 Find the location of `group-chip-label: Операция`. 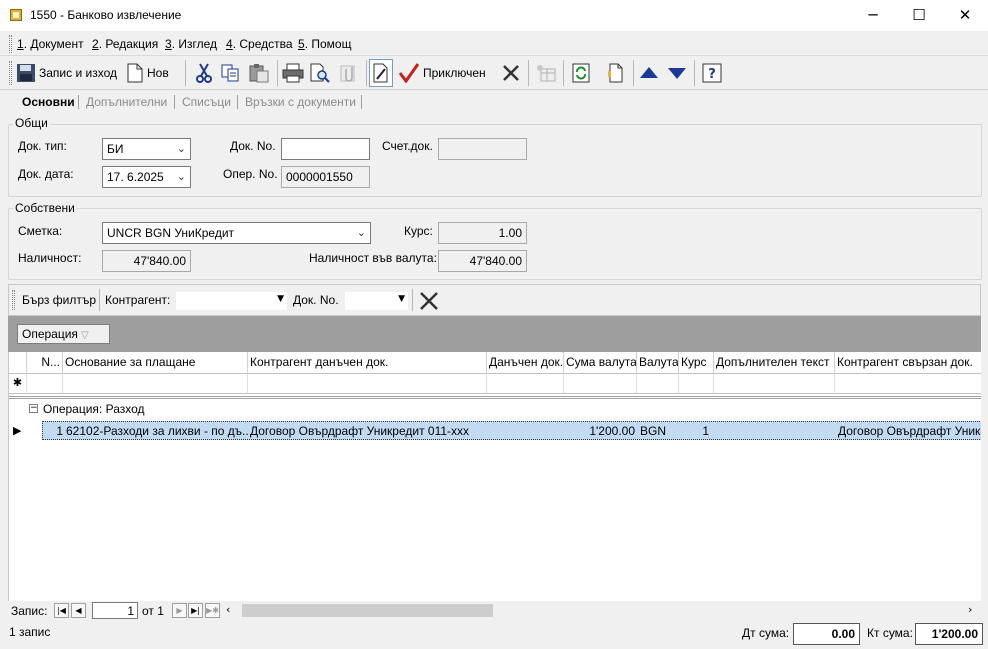

group-chip-label: Операция is located at coordinates (50, 334).